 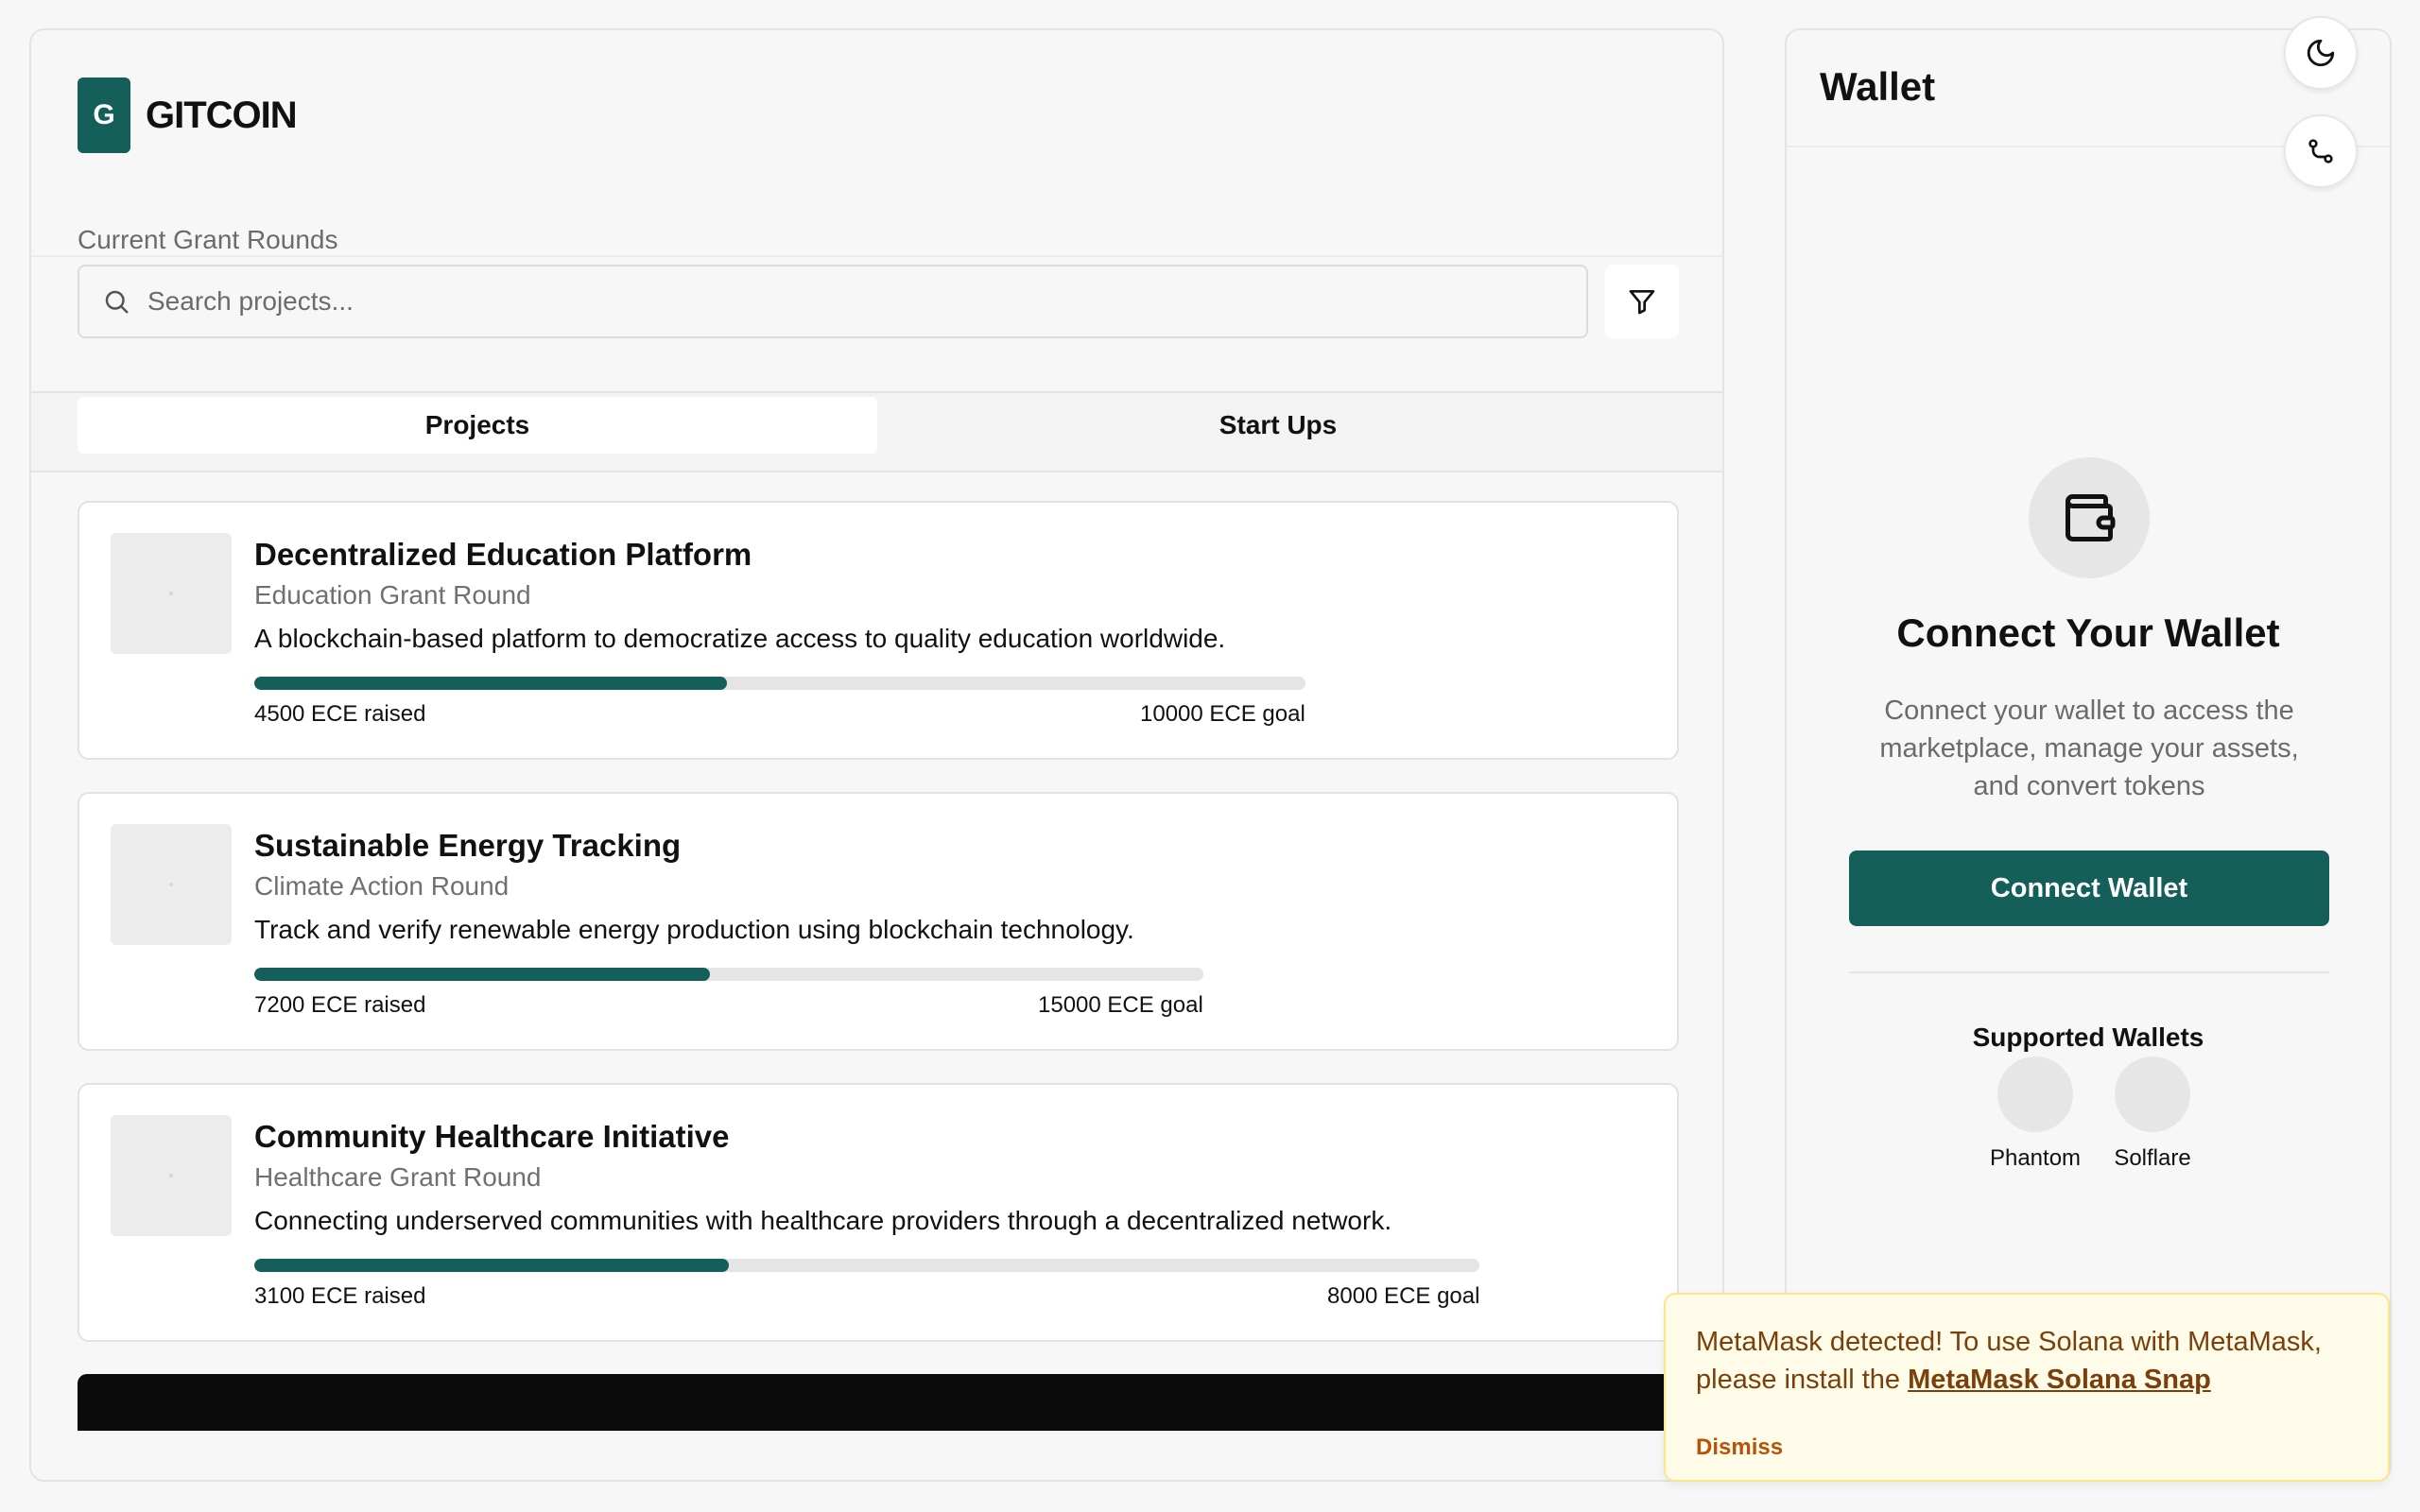 I want to click on apply-button, so click(x=878, y=1402).